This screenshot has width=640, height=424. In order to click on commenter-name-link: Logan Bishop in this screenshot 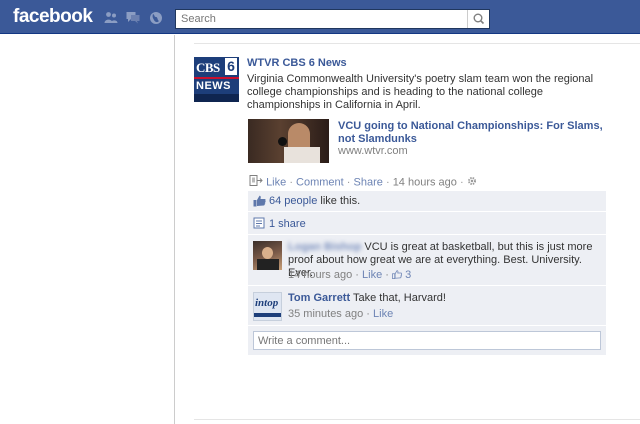, I will do `click(324, 247)`.